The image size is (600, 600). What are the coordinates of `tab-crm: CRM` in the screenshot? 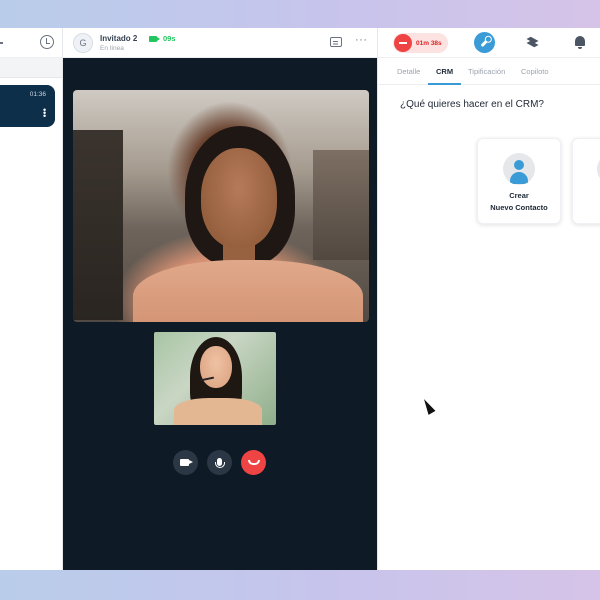 It's located at (444, 71).